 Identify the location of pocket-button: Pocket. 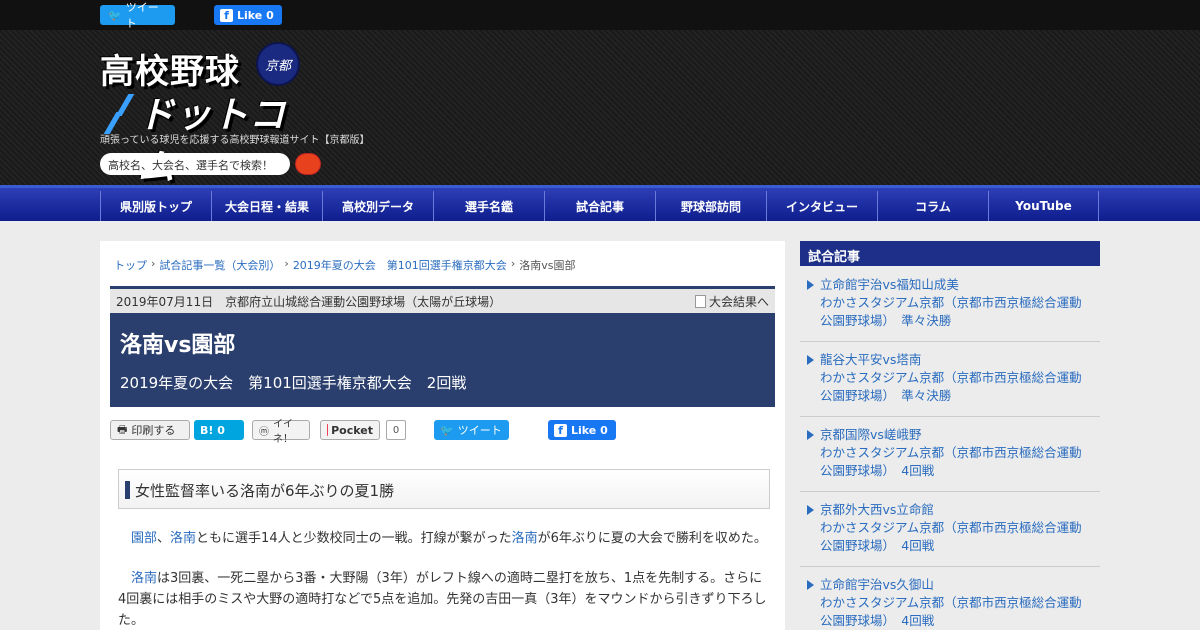
(350, 430).